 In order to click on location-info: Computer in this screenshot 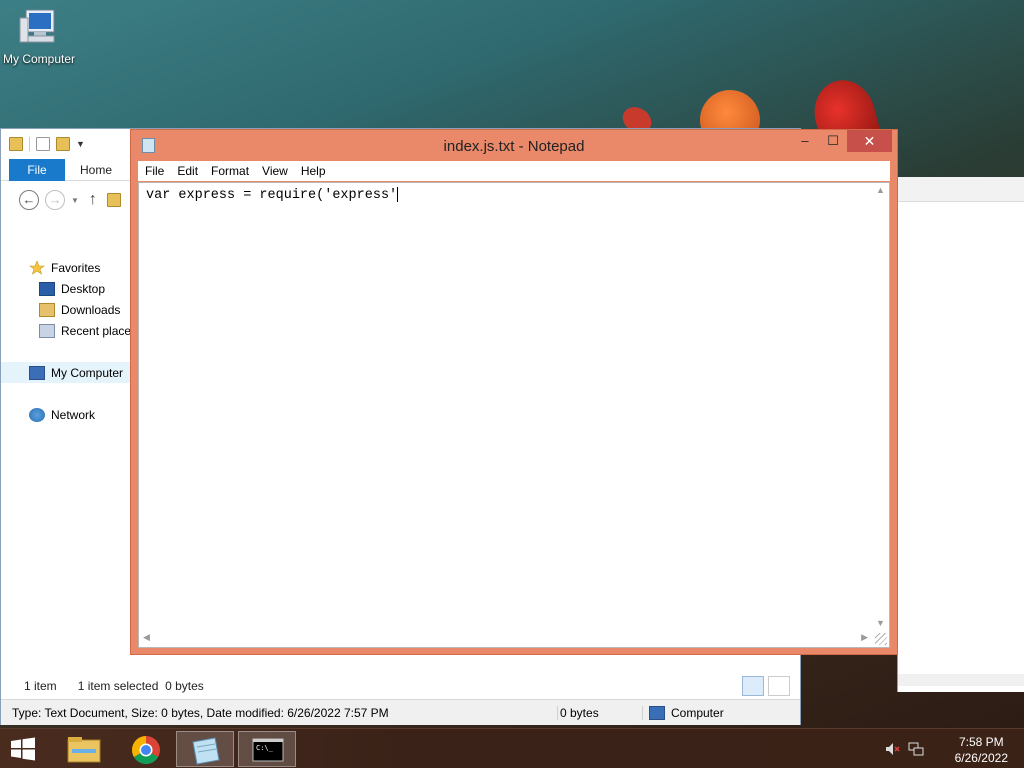, I will do `click(683, 712)`.